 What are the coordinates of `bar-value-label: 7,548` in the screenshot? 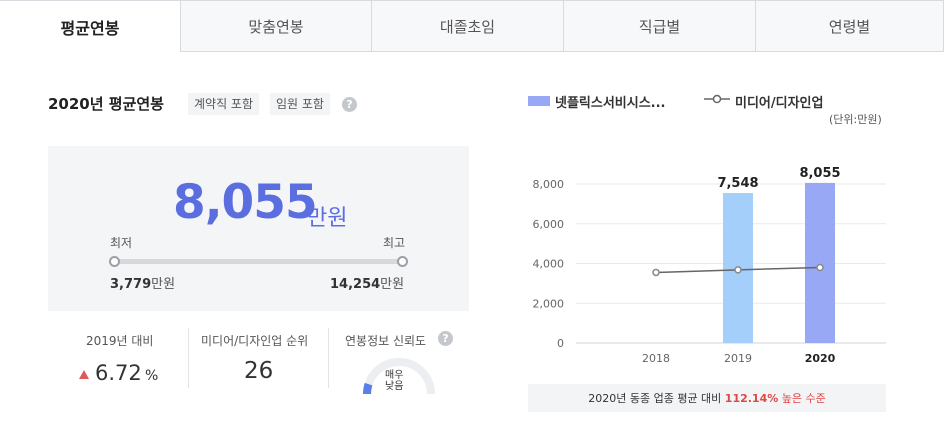 It's located at (737, 183).